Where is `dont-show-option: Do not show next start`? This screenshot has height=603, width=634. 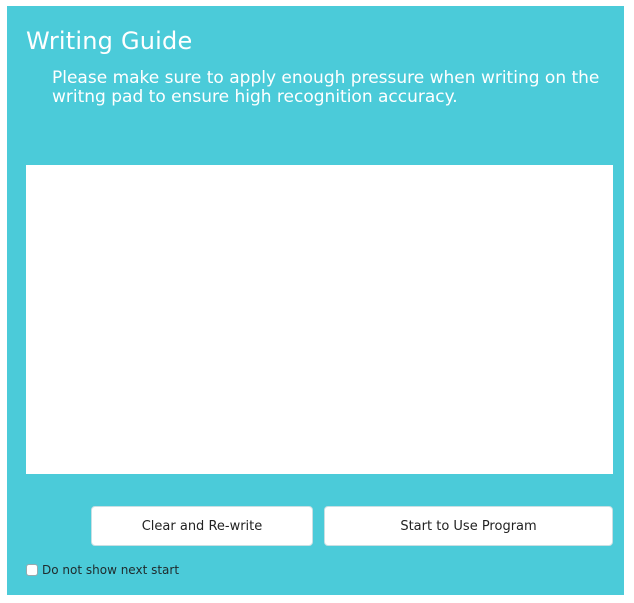 dont-show-option: Do not show next start is located at coordinates (102, 570).